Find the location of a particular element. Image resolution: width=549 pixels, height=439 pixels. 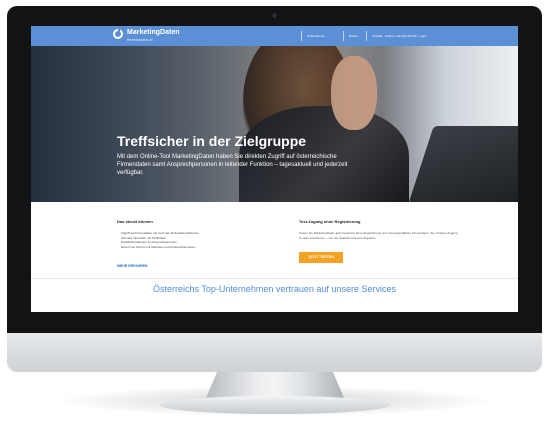

section-divider is located at coordinates (274, 278).